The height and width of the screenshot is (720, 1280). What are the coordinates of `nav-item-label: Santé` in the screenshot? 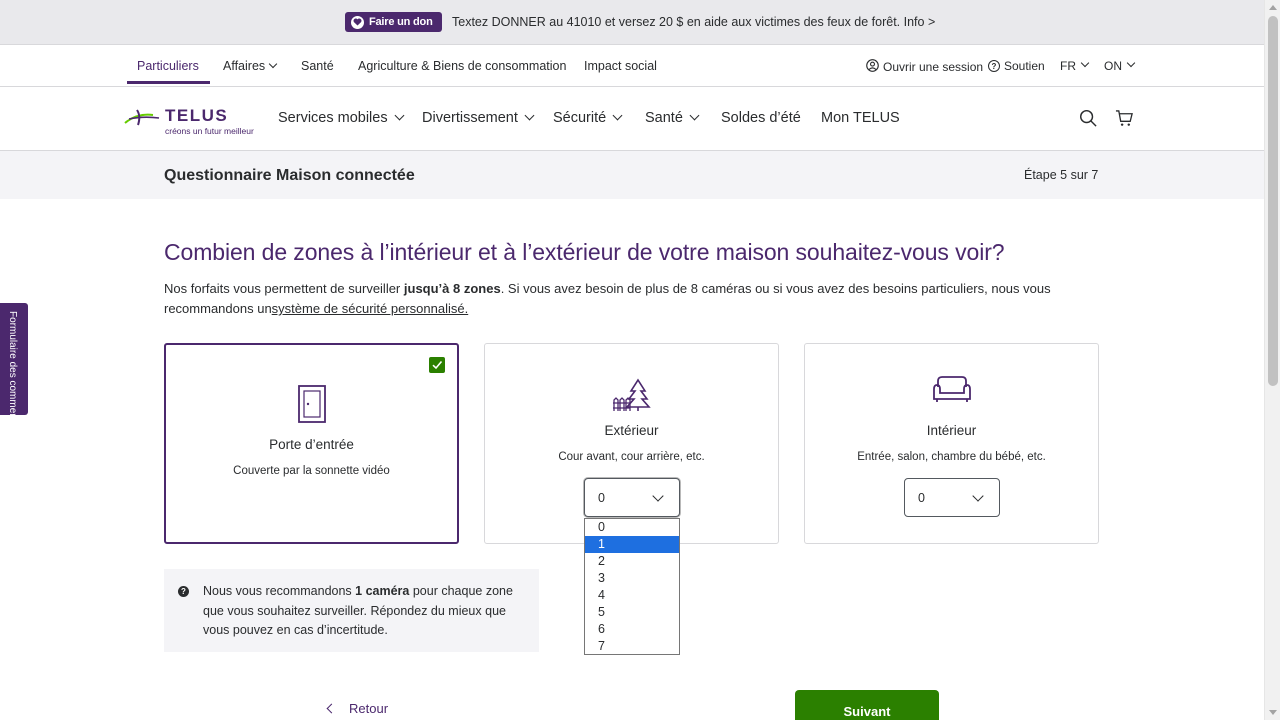 It's located at (664, 118).